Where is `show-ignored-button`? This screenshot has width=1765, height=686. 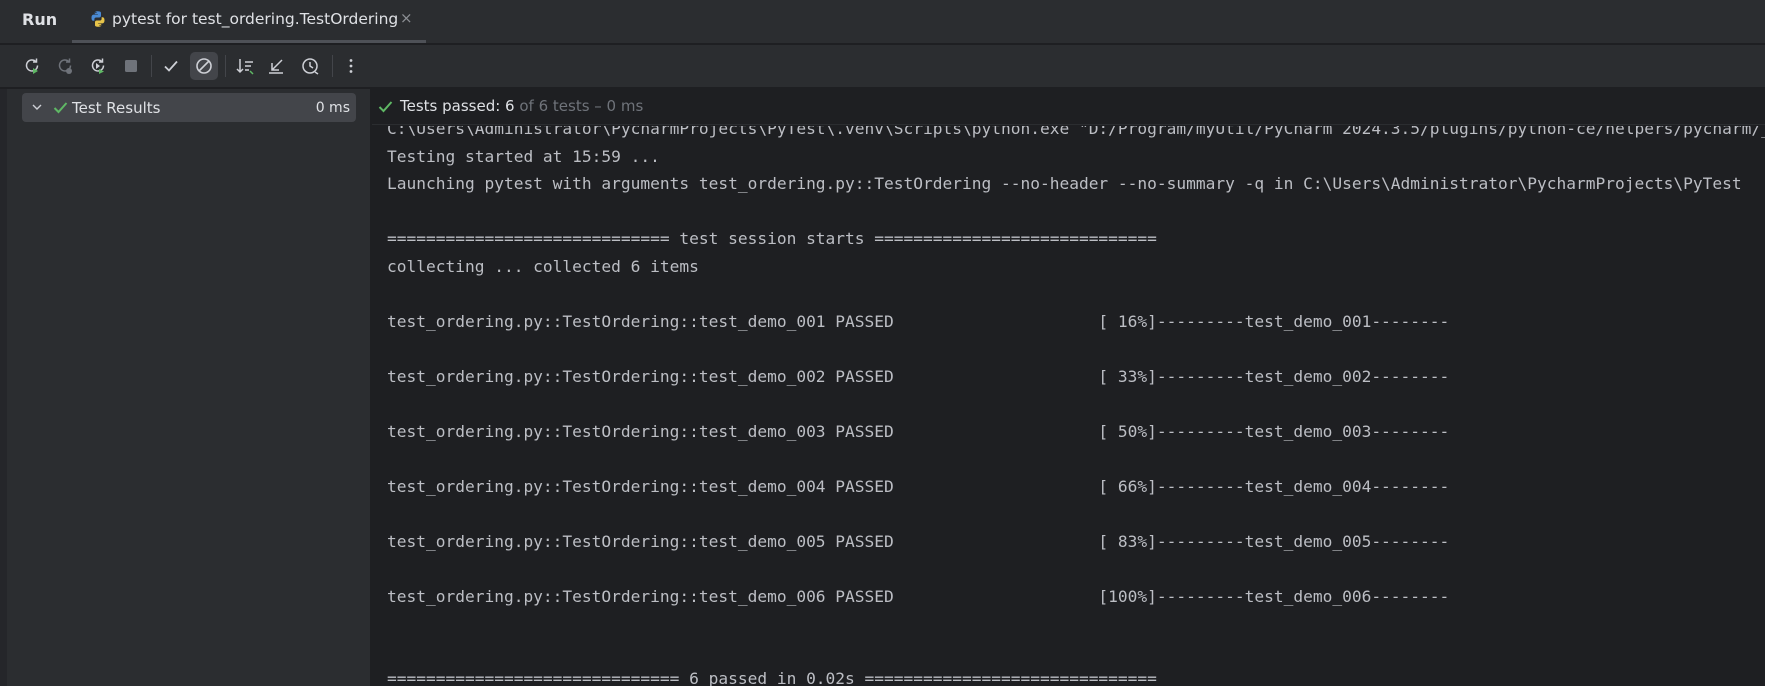 show-ignored-button is located at coordinates (204, 66).